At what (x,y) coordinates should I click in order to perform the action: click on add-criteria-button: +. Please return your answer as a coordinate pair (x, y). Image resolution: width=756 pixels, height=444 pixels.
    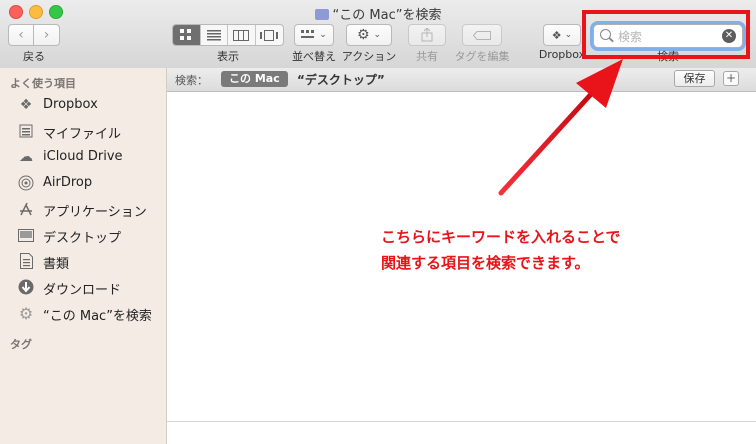
    Looking at the image, I should click on (731, 78).